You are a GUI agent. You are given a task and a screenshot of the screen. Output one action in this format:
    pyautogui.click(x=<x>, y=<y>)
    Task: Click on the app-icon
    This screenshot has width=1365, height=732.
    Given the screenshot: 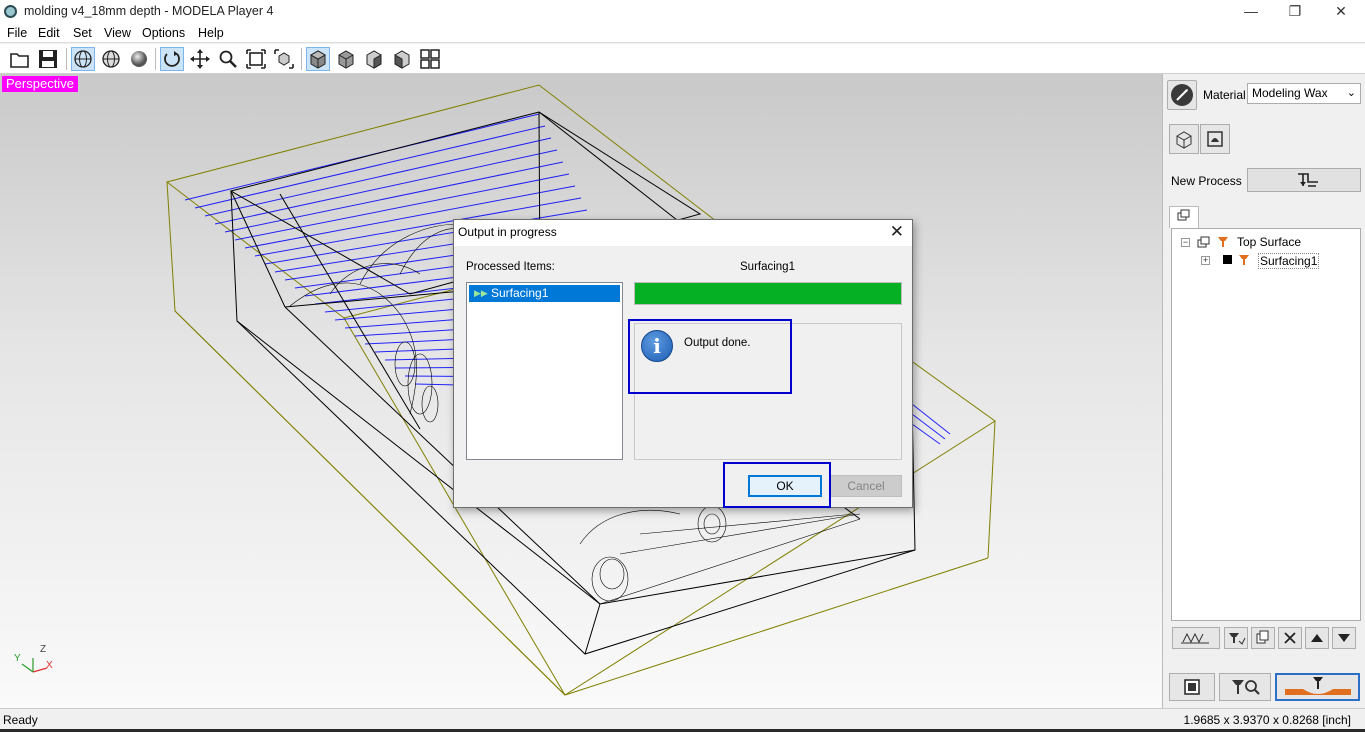 What is the action you would take?
    pyautogui.click(x=10, y=11)
    